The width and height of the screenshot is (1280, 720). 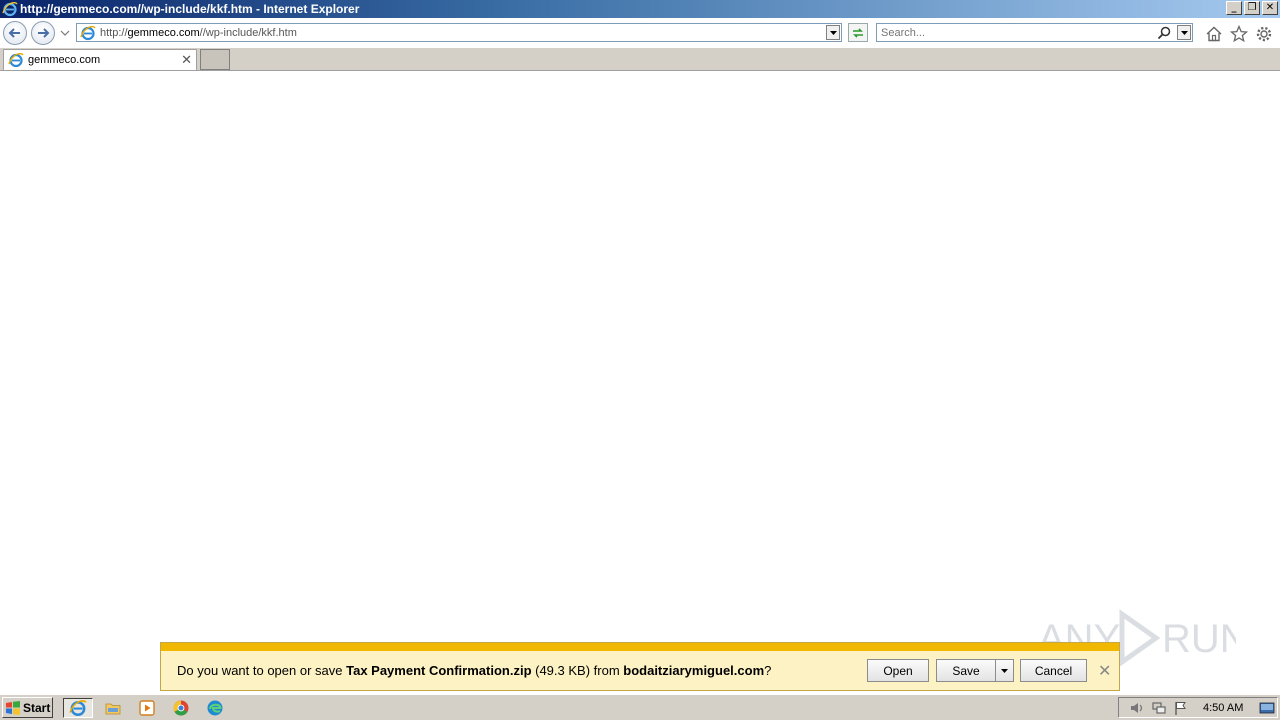 What do you see at coordinates (1199, 639) in the screenshot?
I see `svg-text: RUN` at bounding box center [1199, 639].